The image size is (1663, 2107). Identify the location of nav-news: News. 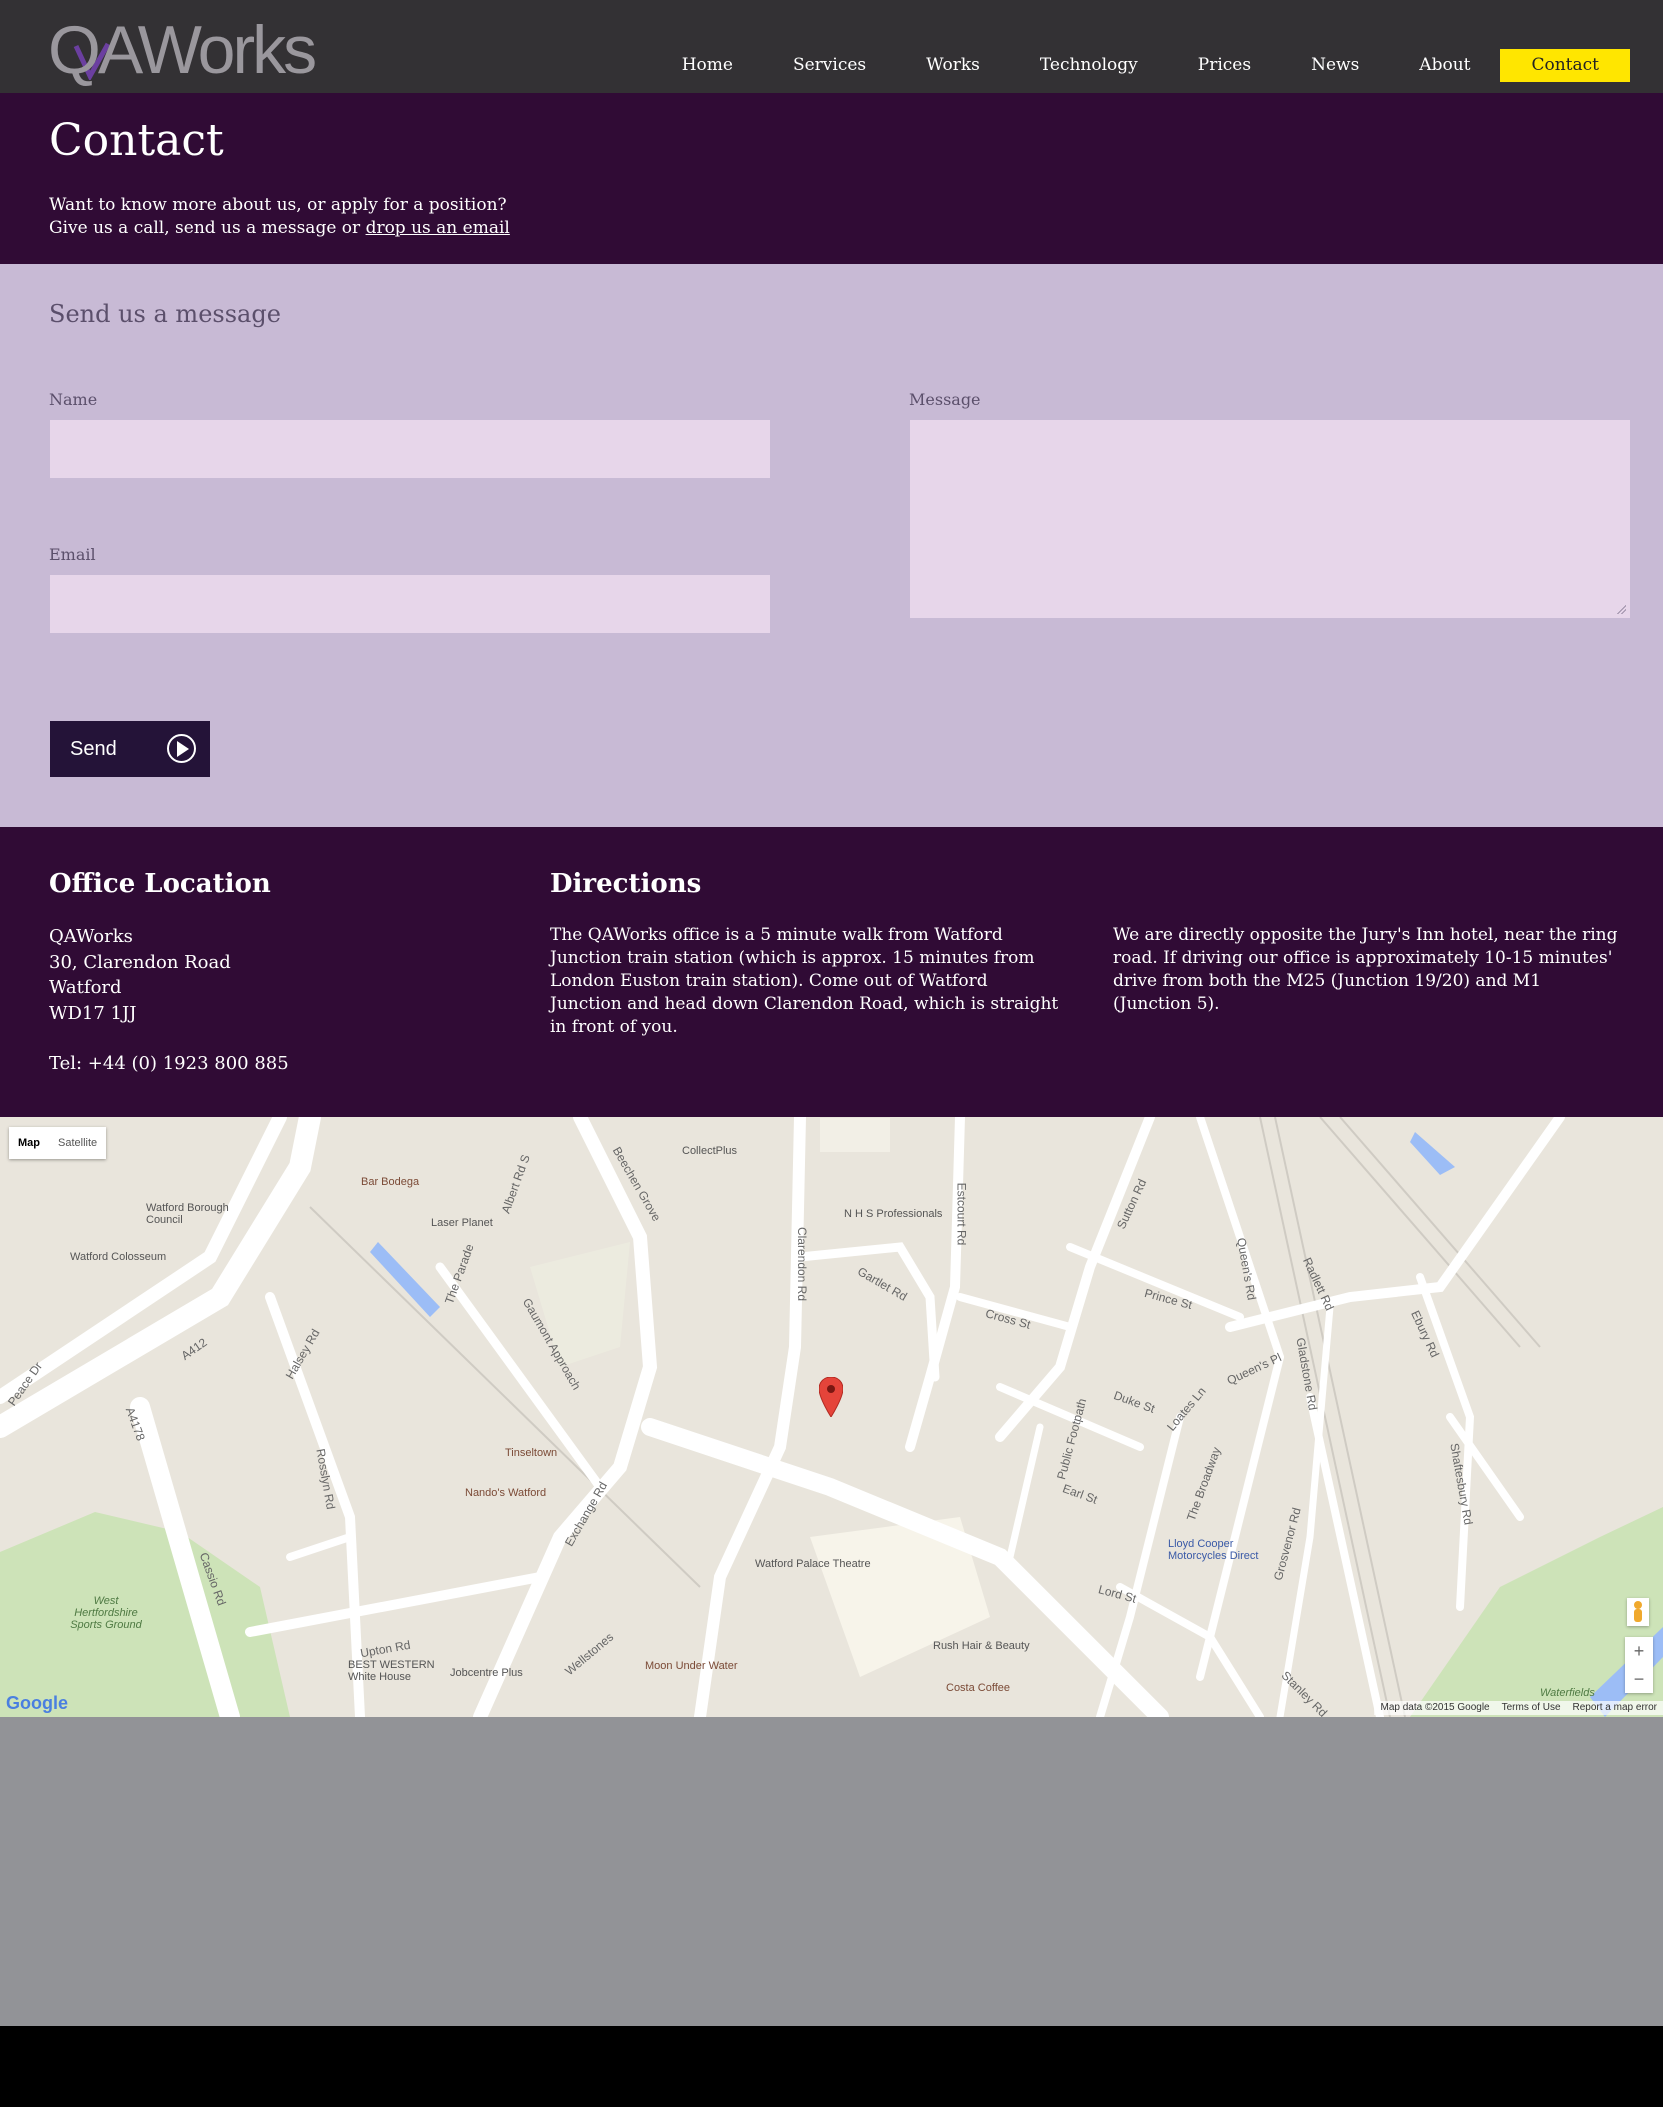
(1335, 65).